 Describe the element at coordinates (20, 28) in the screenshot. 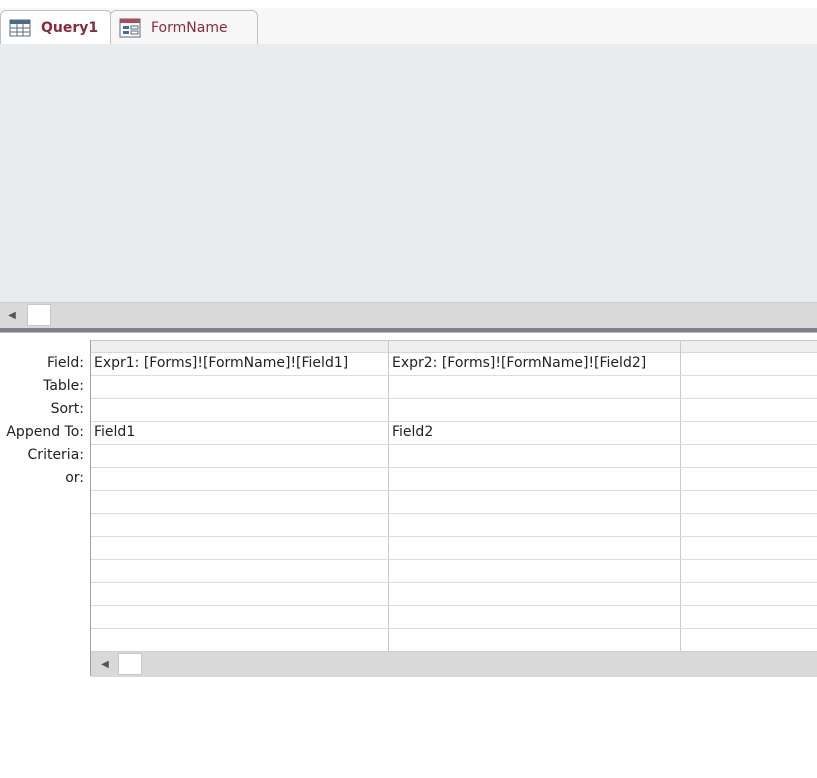

I see `query-icon` at that location.